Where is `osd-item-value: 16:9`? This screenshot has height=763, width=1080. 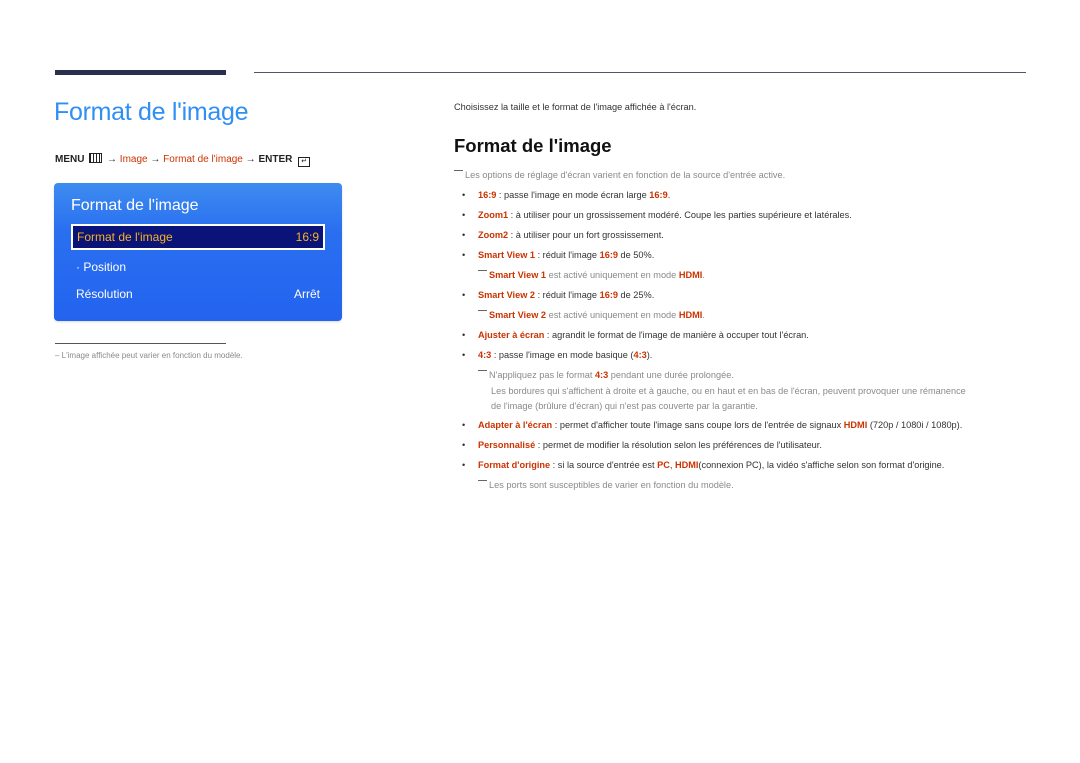 osd-item-value: 16:9 is located at coordinates (307, 237).